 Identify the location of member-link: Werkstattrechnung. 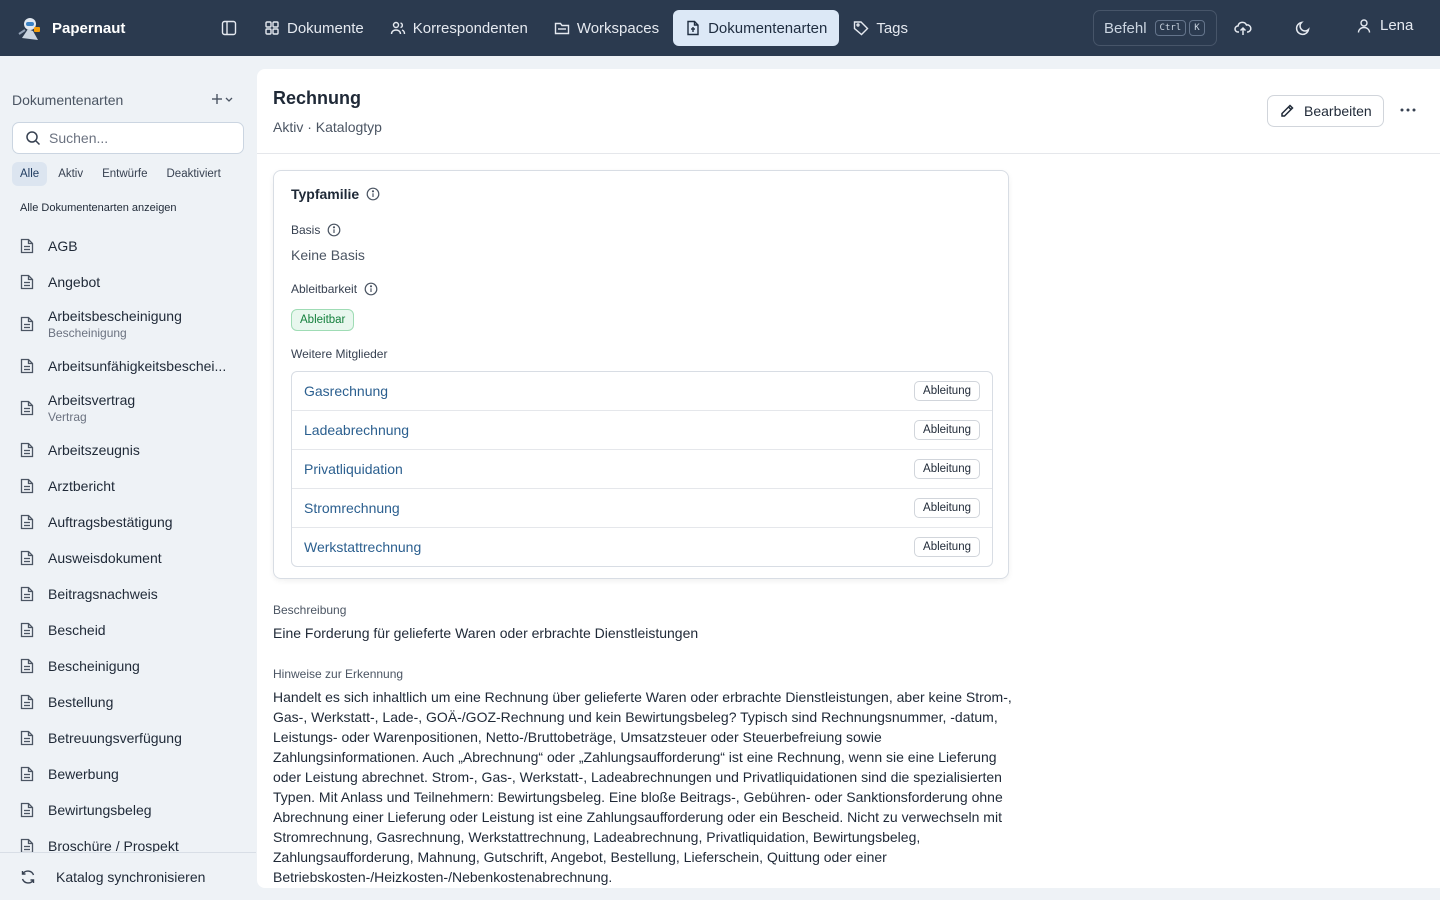
(362, 547).